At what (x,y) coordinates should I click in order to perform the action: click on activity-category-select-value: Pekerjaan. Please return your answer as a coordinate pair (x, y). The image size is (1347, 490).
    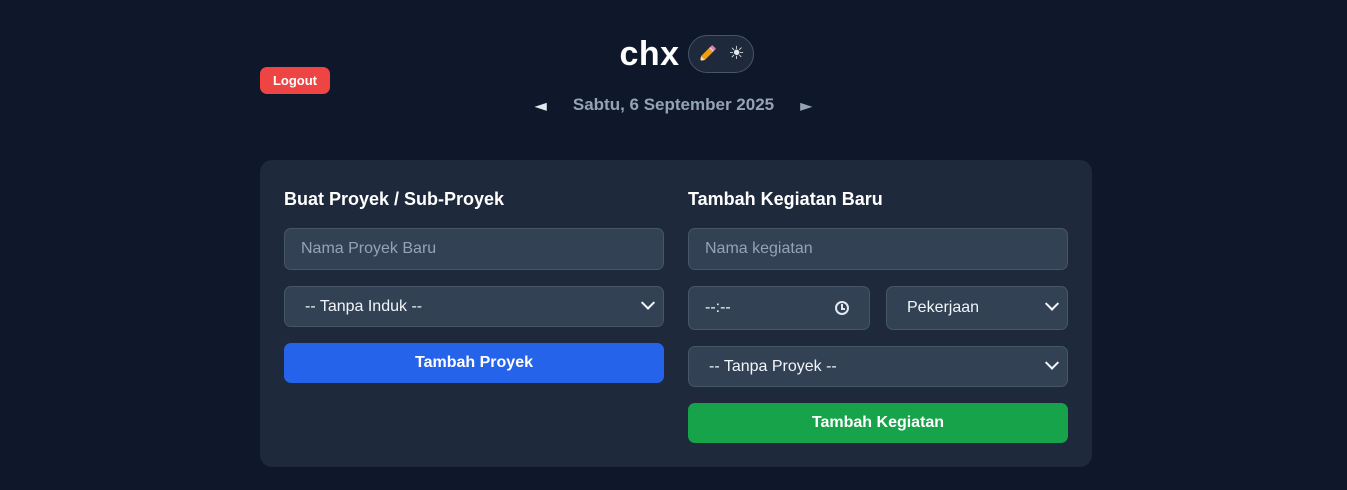
    Looking at the image, I should click on (943, 307).